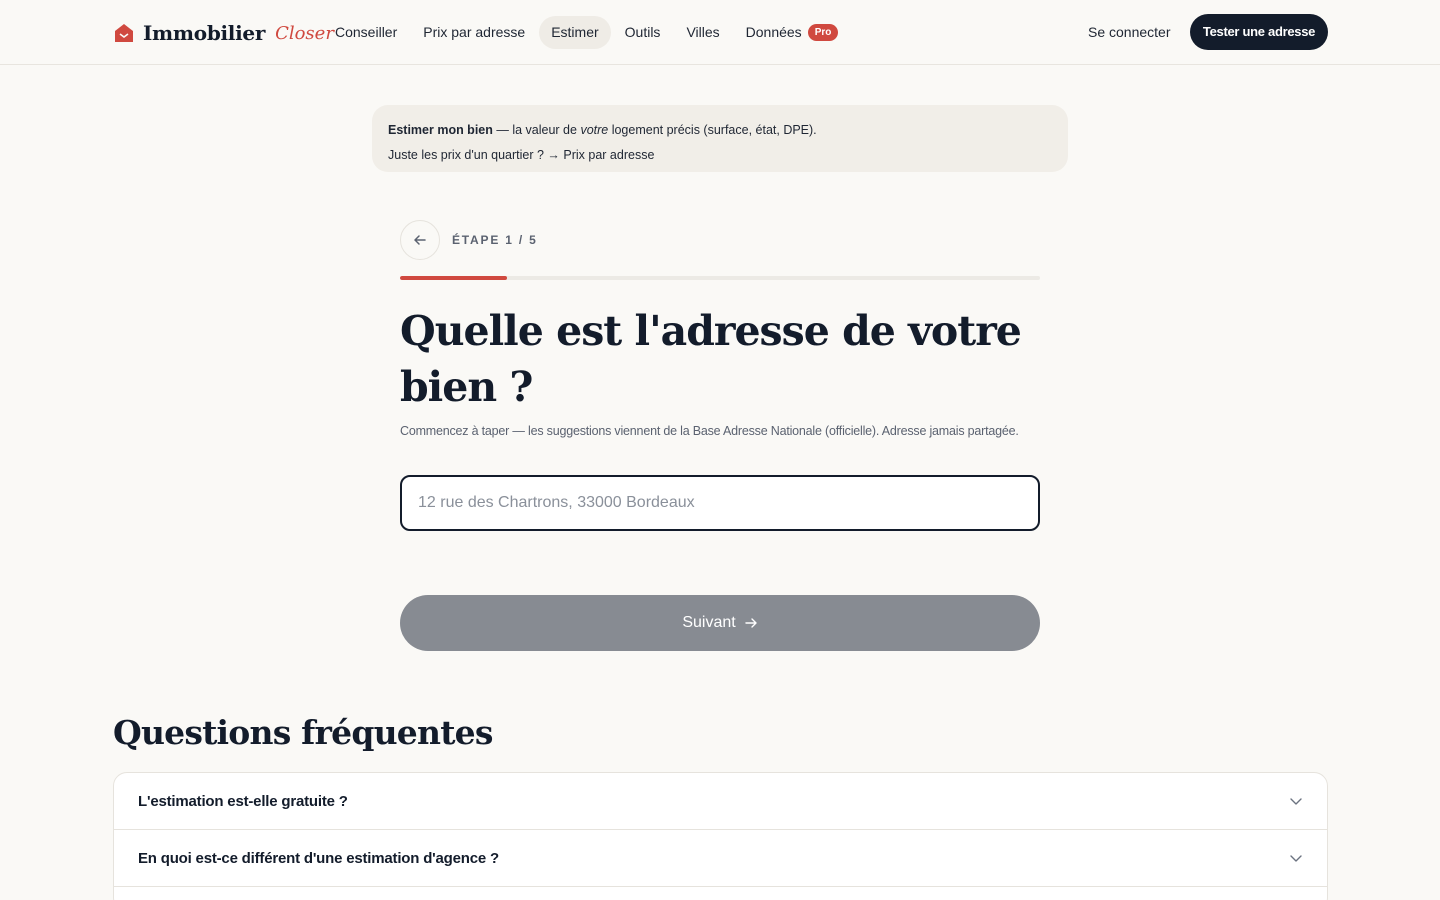 The image size is (1440, 900). I want to click on login-link: Se connecter, so click(1129, 32).